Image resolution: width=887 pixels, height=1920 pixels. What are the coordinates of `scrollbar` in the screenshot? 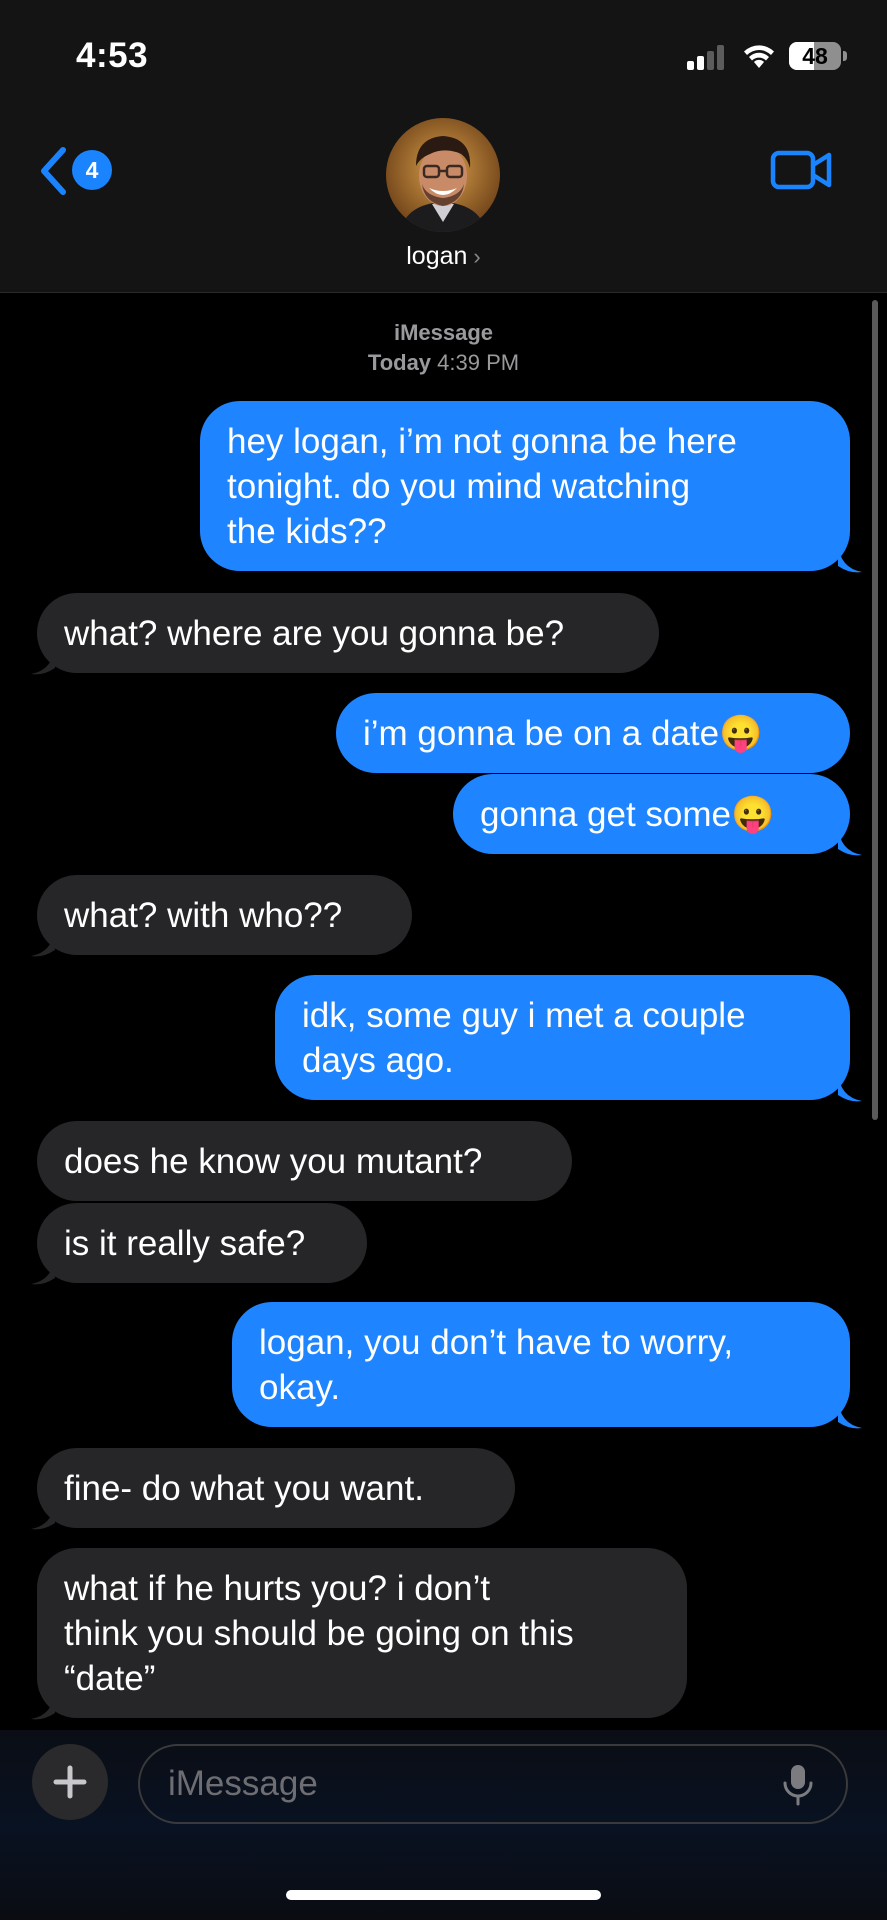 It's located at (875, 710).